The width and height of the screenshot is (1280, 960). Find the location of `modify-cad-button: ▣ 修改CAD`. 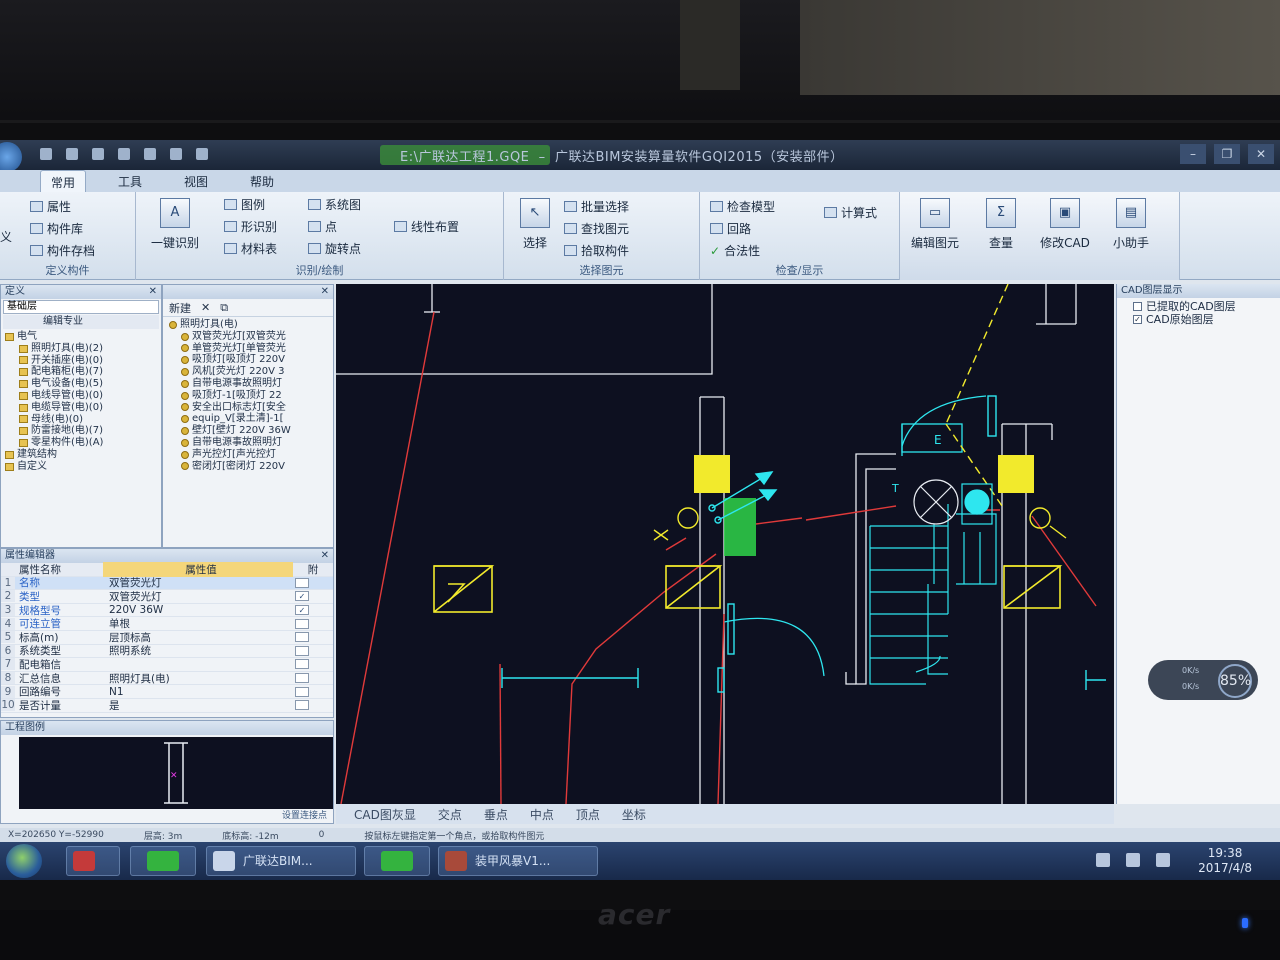

modify-cad-button: ▣ 修改CAD is located at coordinates (1065, 228).